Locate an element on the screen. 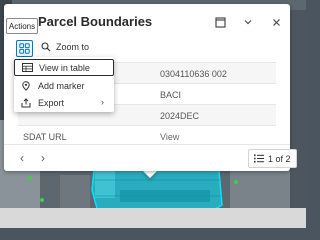 Image resolution: width=320 pixels, height=240 pixels. export-icon is located at coordinates (26, 102).